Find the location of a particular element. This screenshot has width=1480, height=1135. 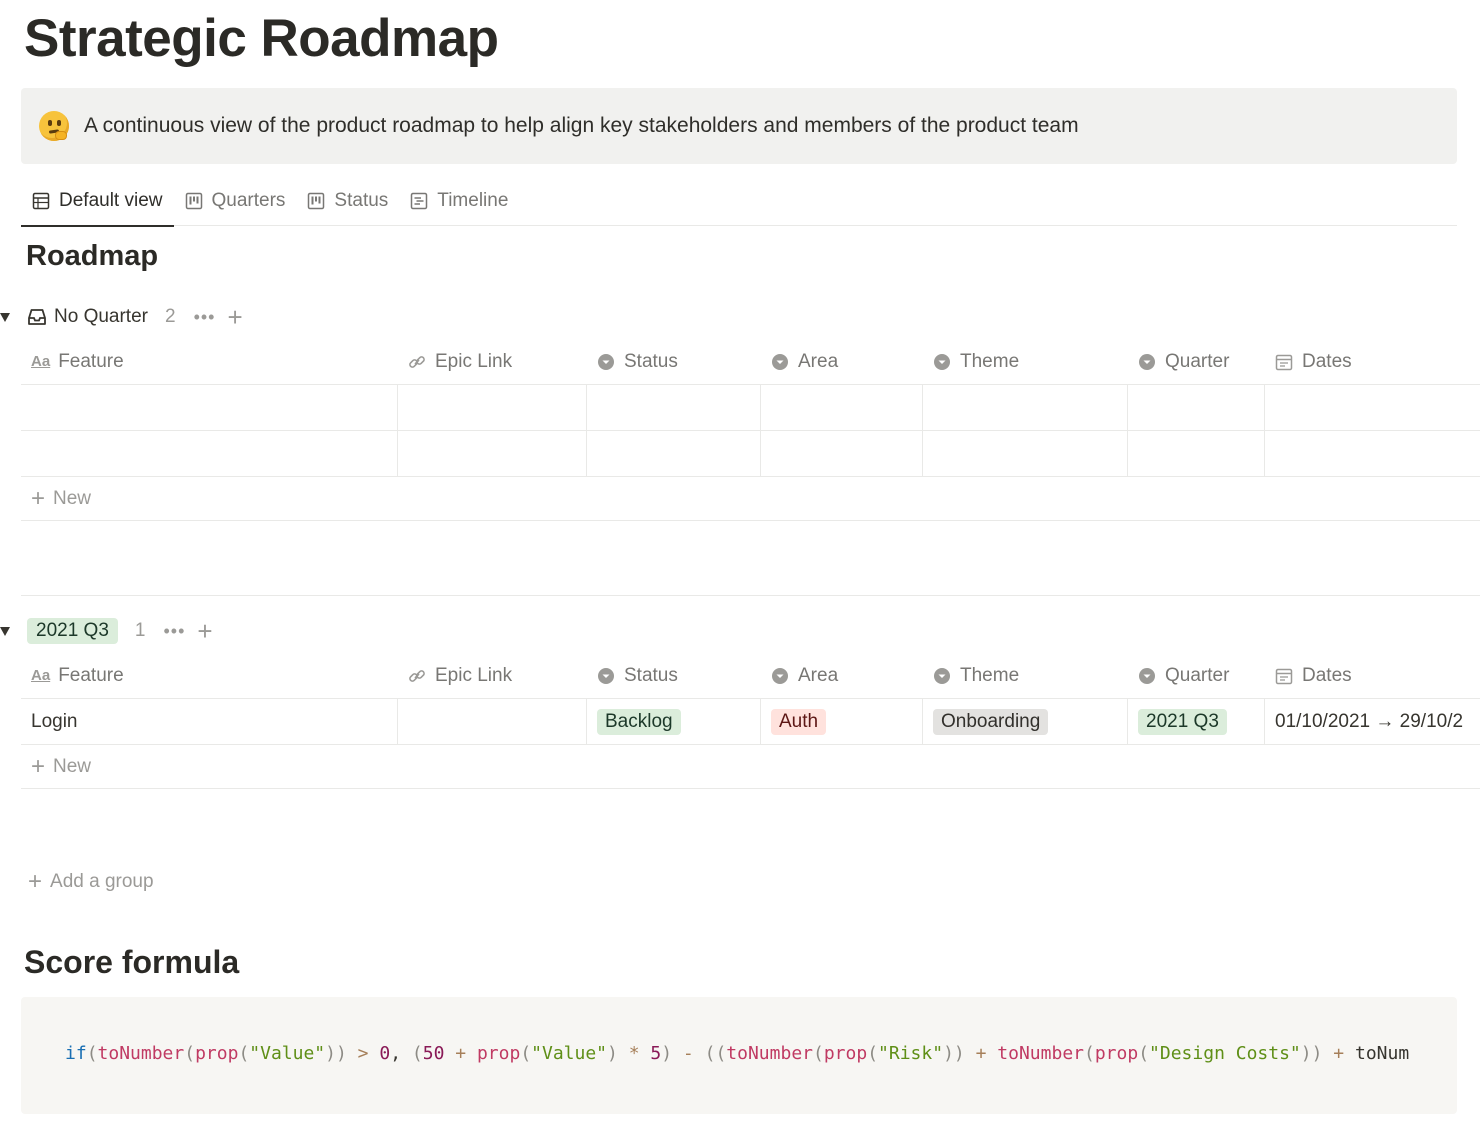

table-icon is located at coordinates (41, 201).